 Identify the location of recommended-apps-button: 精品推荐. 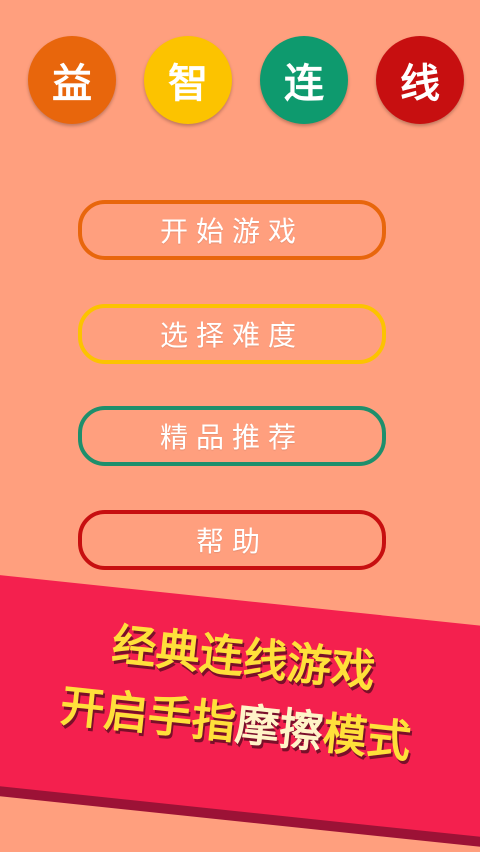
(232, 436).